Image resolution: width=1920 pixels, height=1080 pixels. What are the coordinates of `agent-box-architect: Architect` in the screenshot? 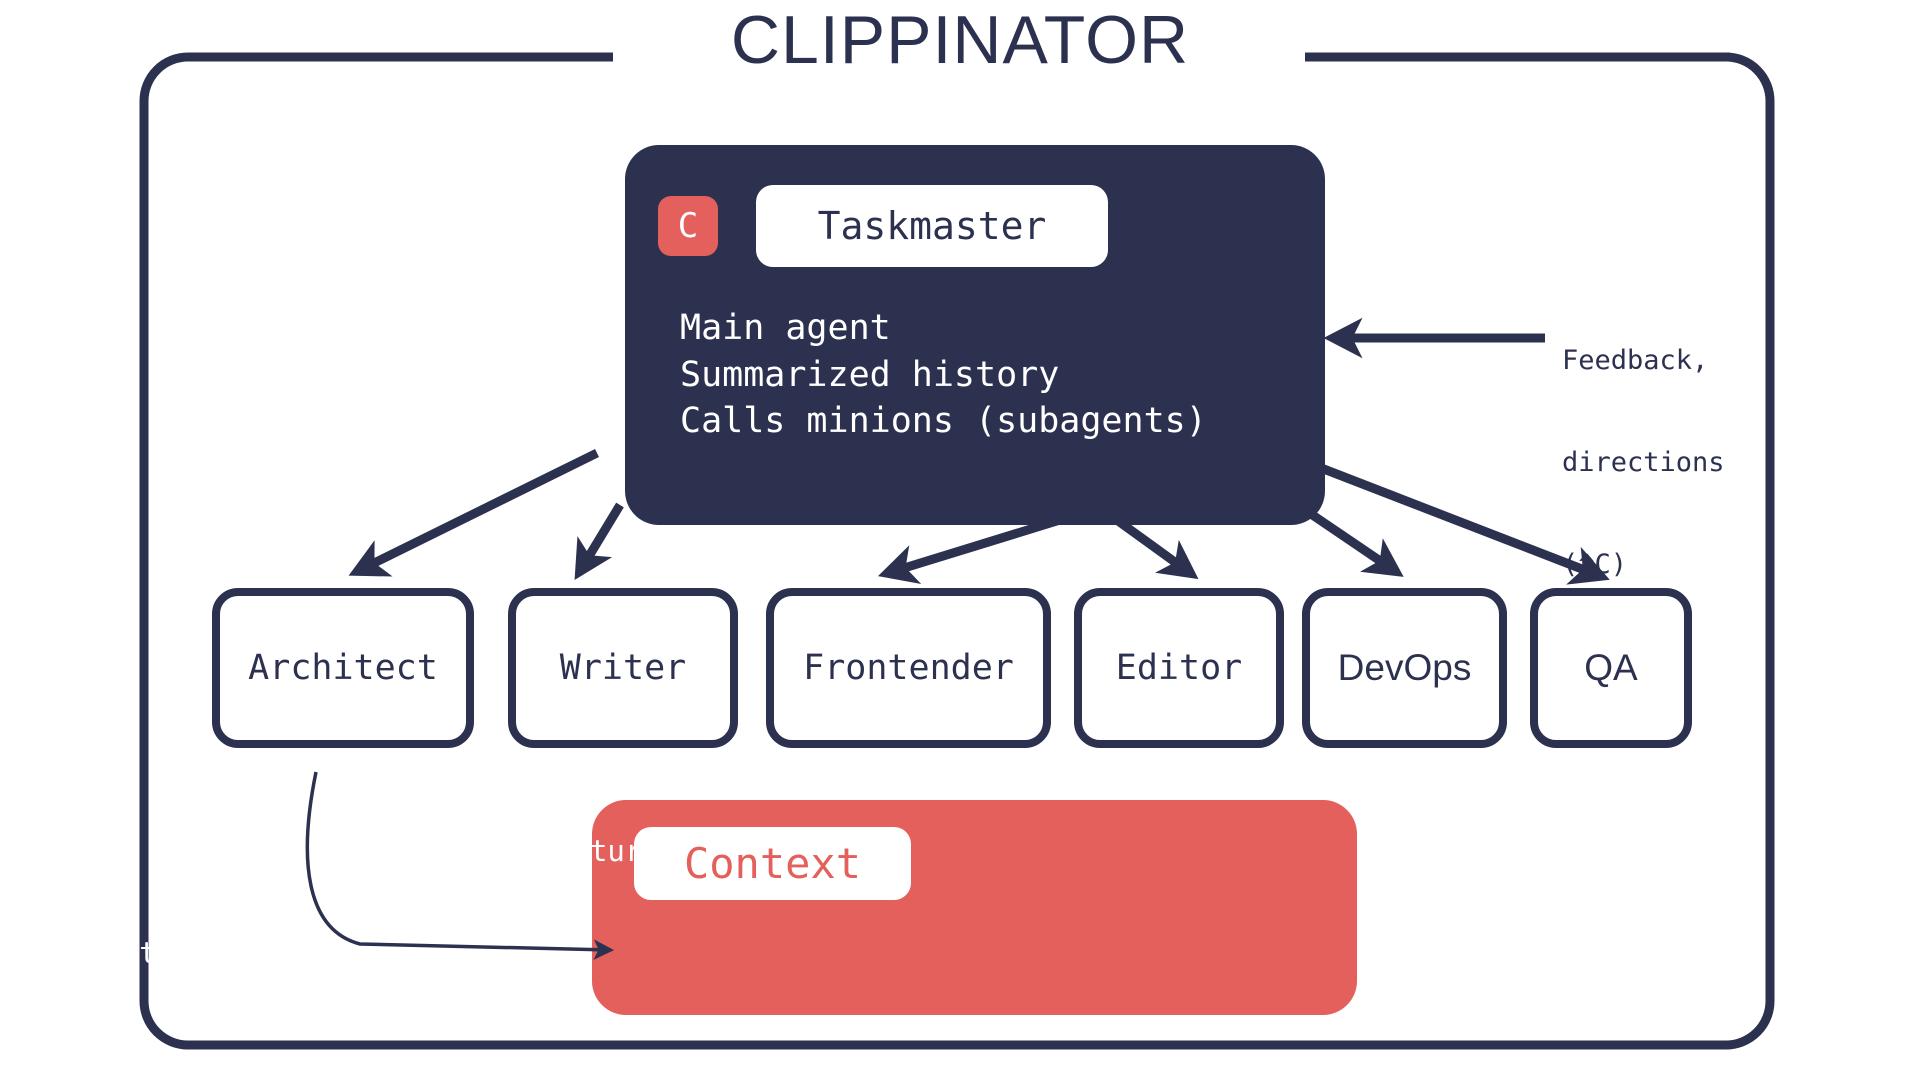 It's located at (343, 668).